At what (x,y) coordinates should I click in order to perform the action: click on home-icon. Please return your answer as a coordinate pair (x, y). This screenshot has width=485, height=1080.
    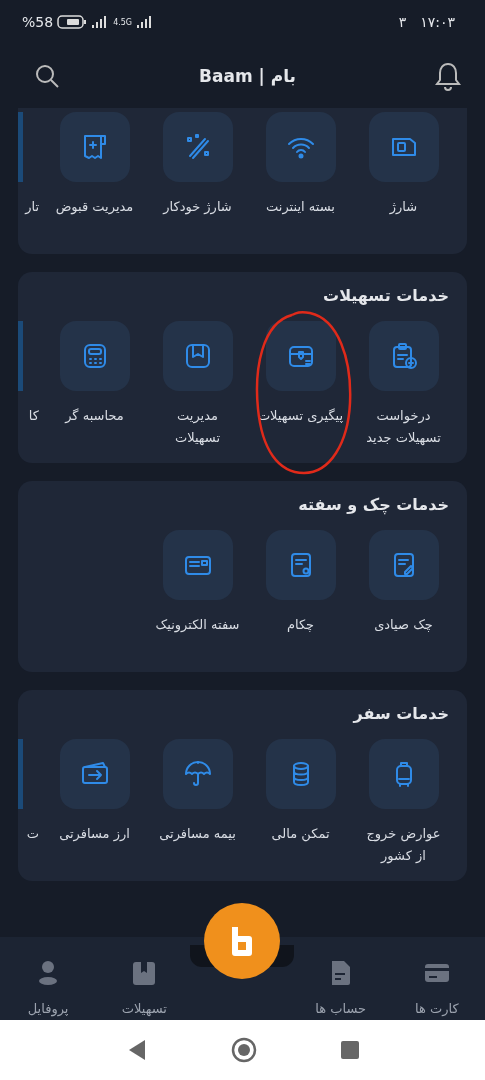
    Looking at the image, I should click on (243, 1050).